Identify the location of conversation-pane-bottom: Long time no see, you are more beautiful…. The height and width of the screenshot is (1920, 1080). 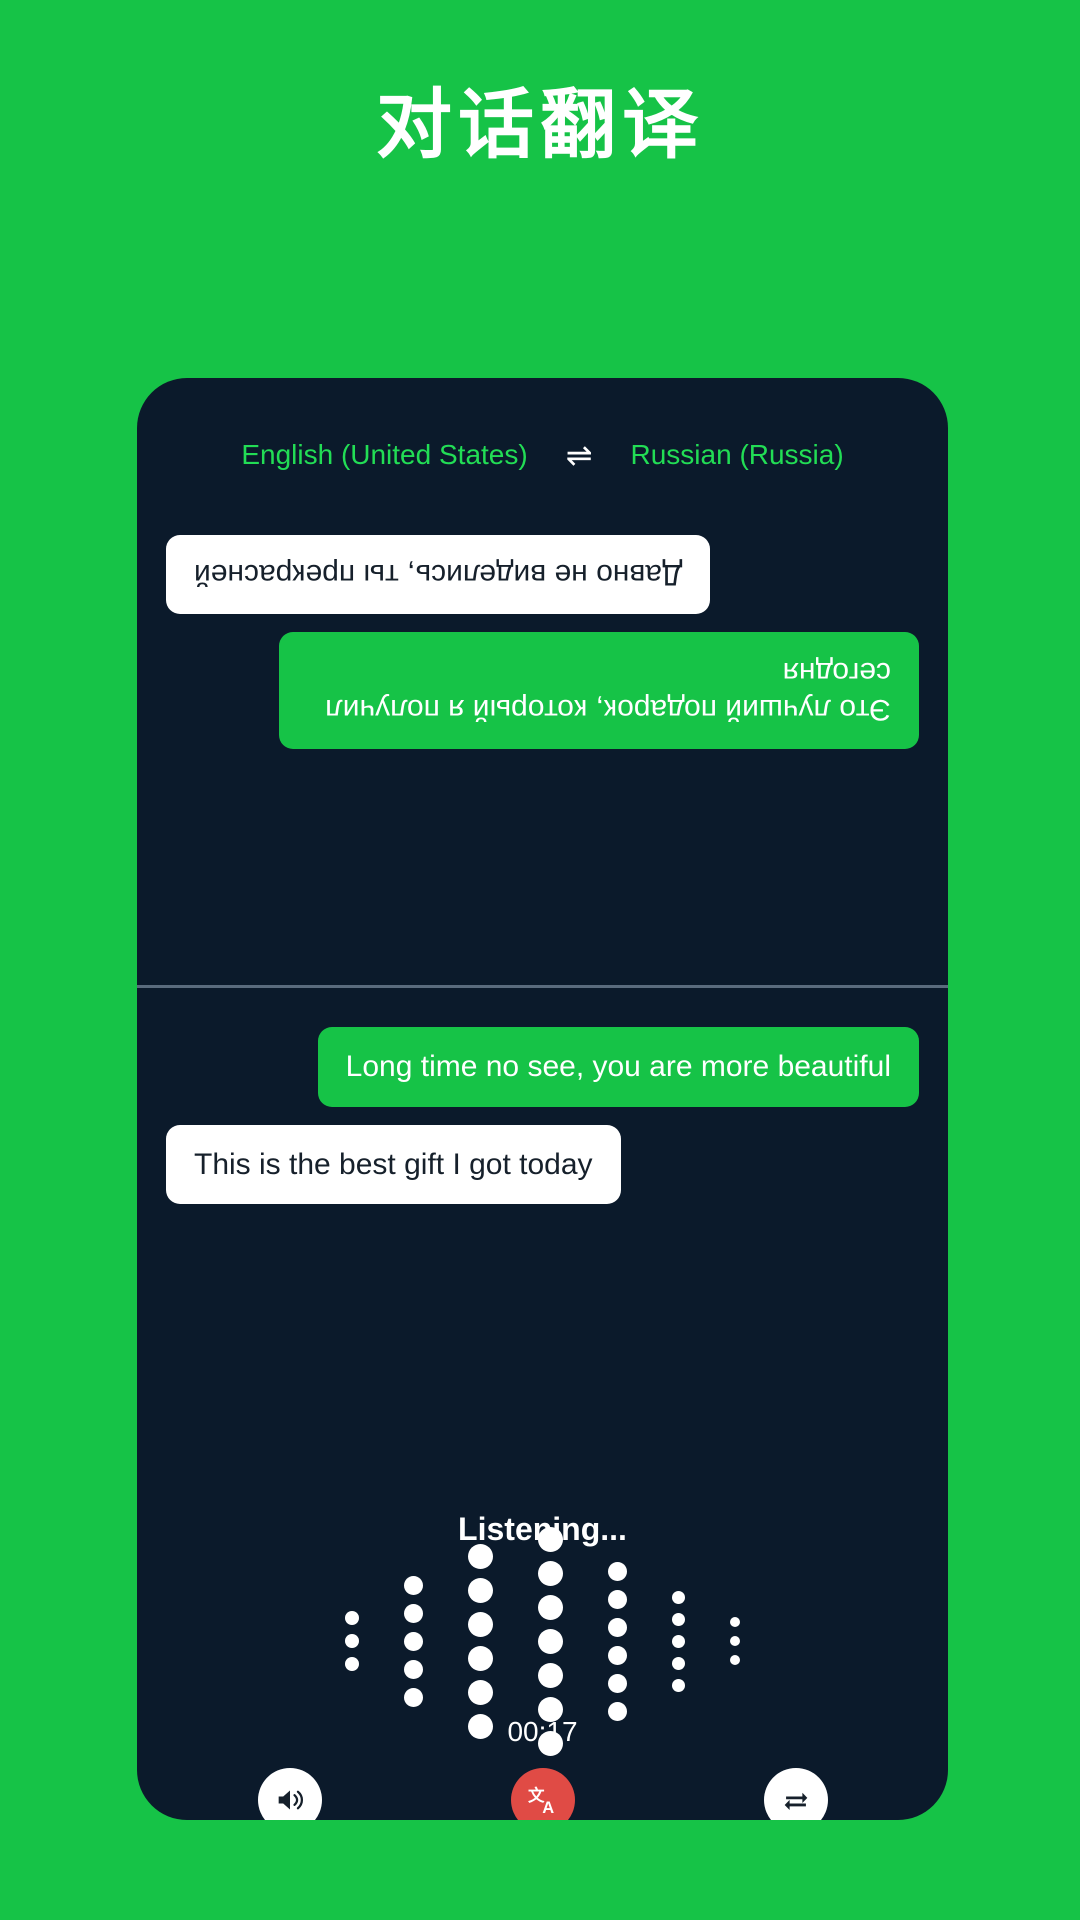
(542, 1105).